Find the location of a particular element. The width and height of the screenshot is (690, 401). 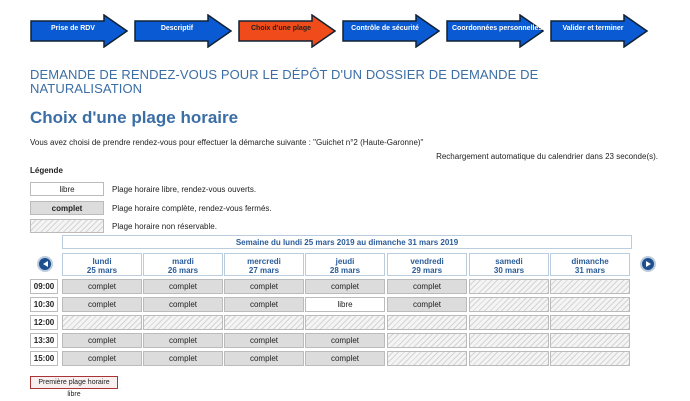

step-3: Choix d'une plage is located at coordinates (287, 31).